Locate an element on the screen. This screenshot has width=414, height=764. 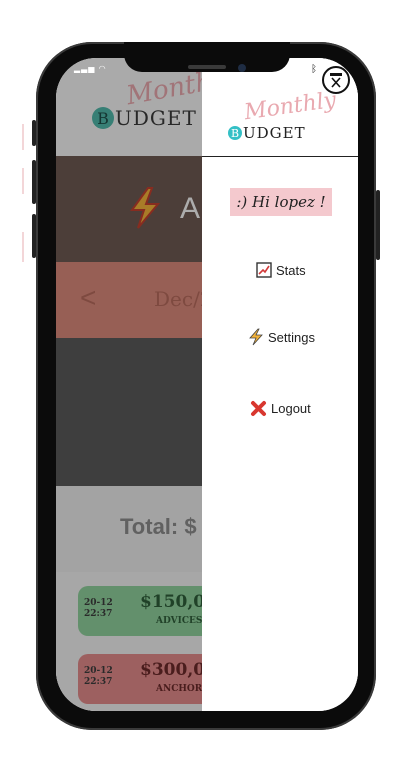
drawer-logo: B UDGET is located at coordinates (267, 133).